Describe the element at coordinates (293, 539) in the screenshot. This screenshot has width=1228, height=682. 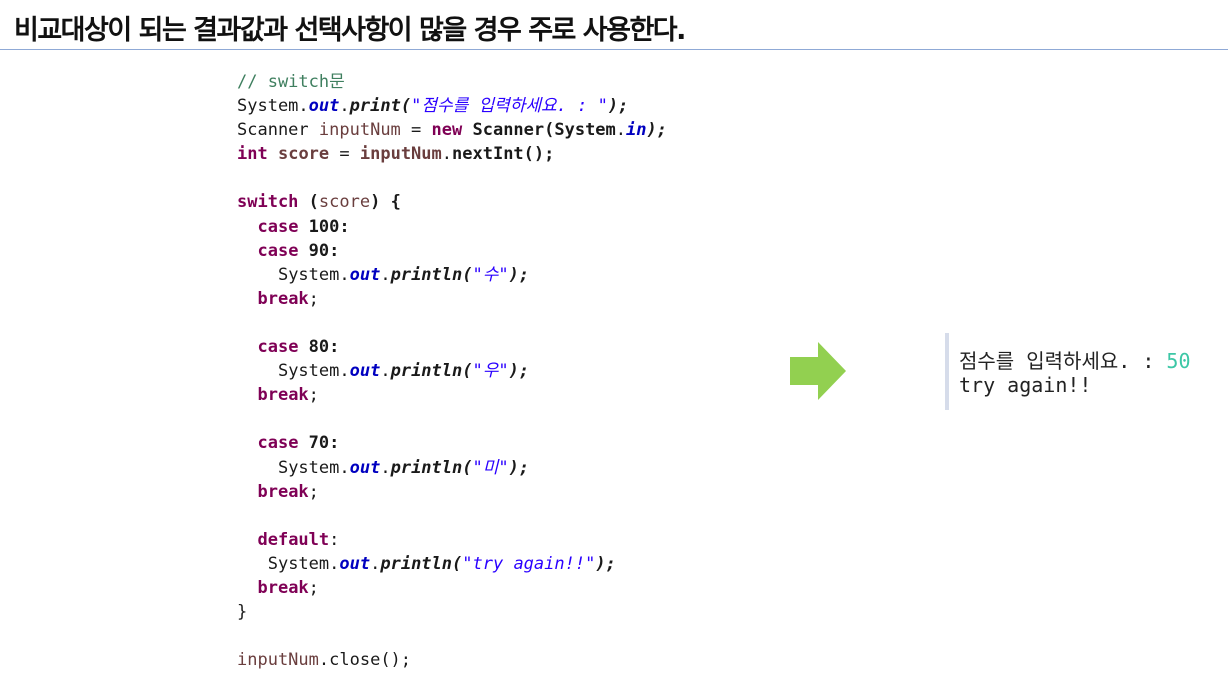
I see `code-keyword: default` at that location.